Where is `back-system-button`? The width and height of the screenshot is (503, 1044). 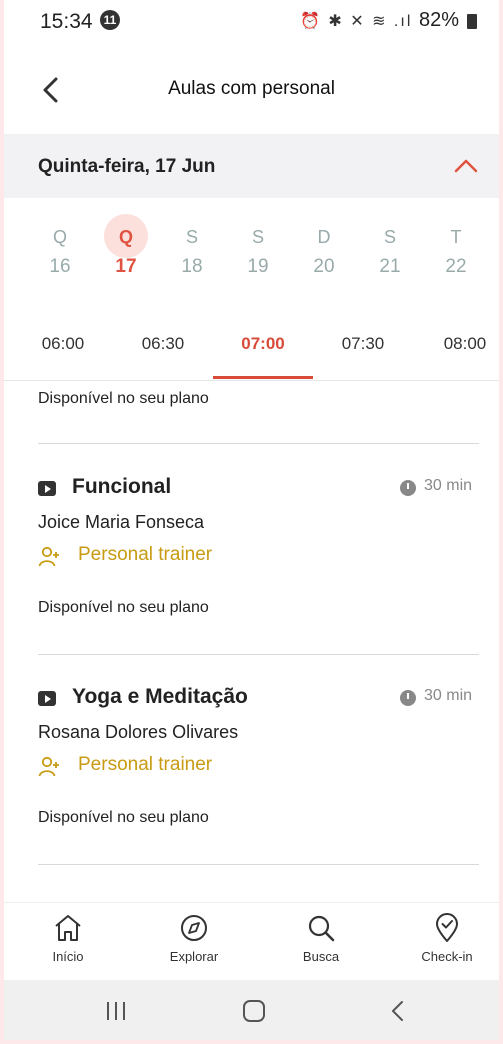
back-system-button is located at coordinates (398, 1011).